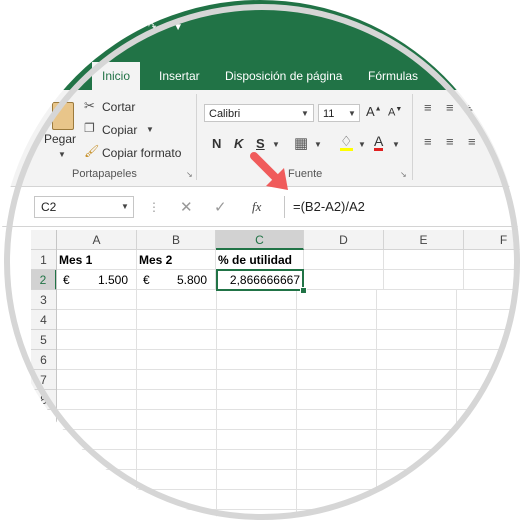 The width and height of the screenshot is (520, 520). I want to click on cell-c2-selected: 2,866666667, so click(260, 280).